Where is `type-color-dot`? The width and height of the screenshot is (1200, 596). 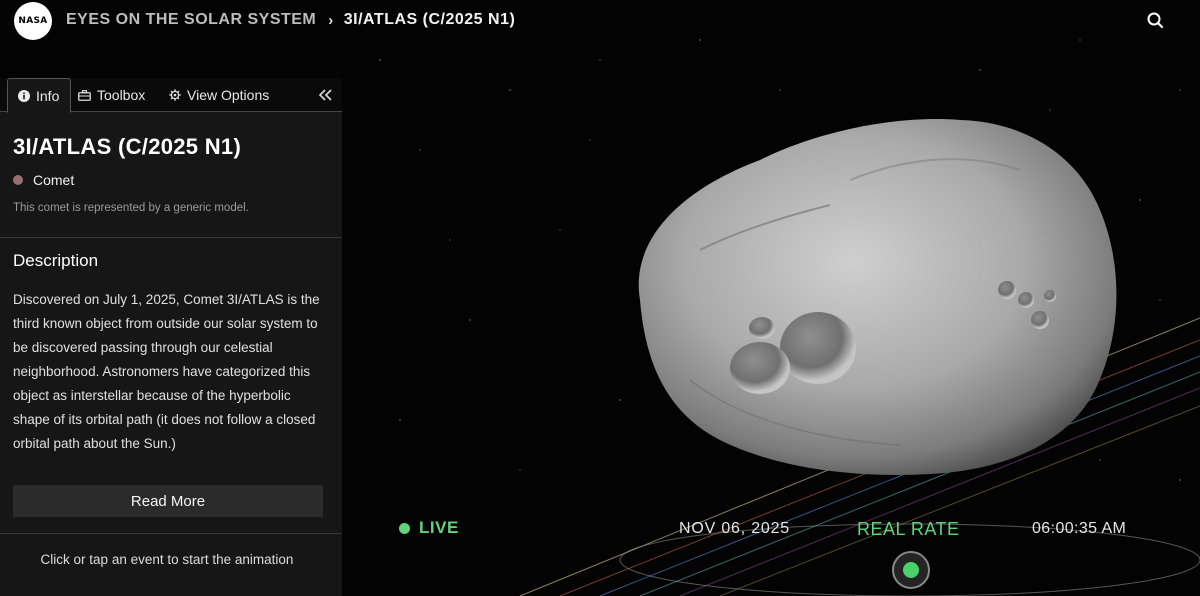
type-color-dot is located at coordinates (18, 180).